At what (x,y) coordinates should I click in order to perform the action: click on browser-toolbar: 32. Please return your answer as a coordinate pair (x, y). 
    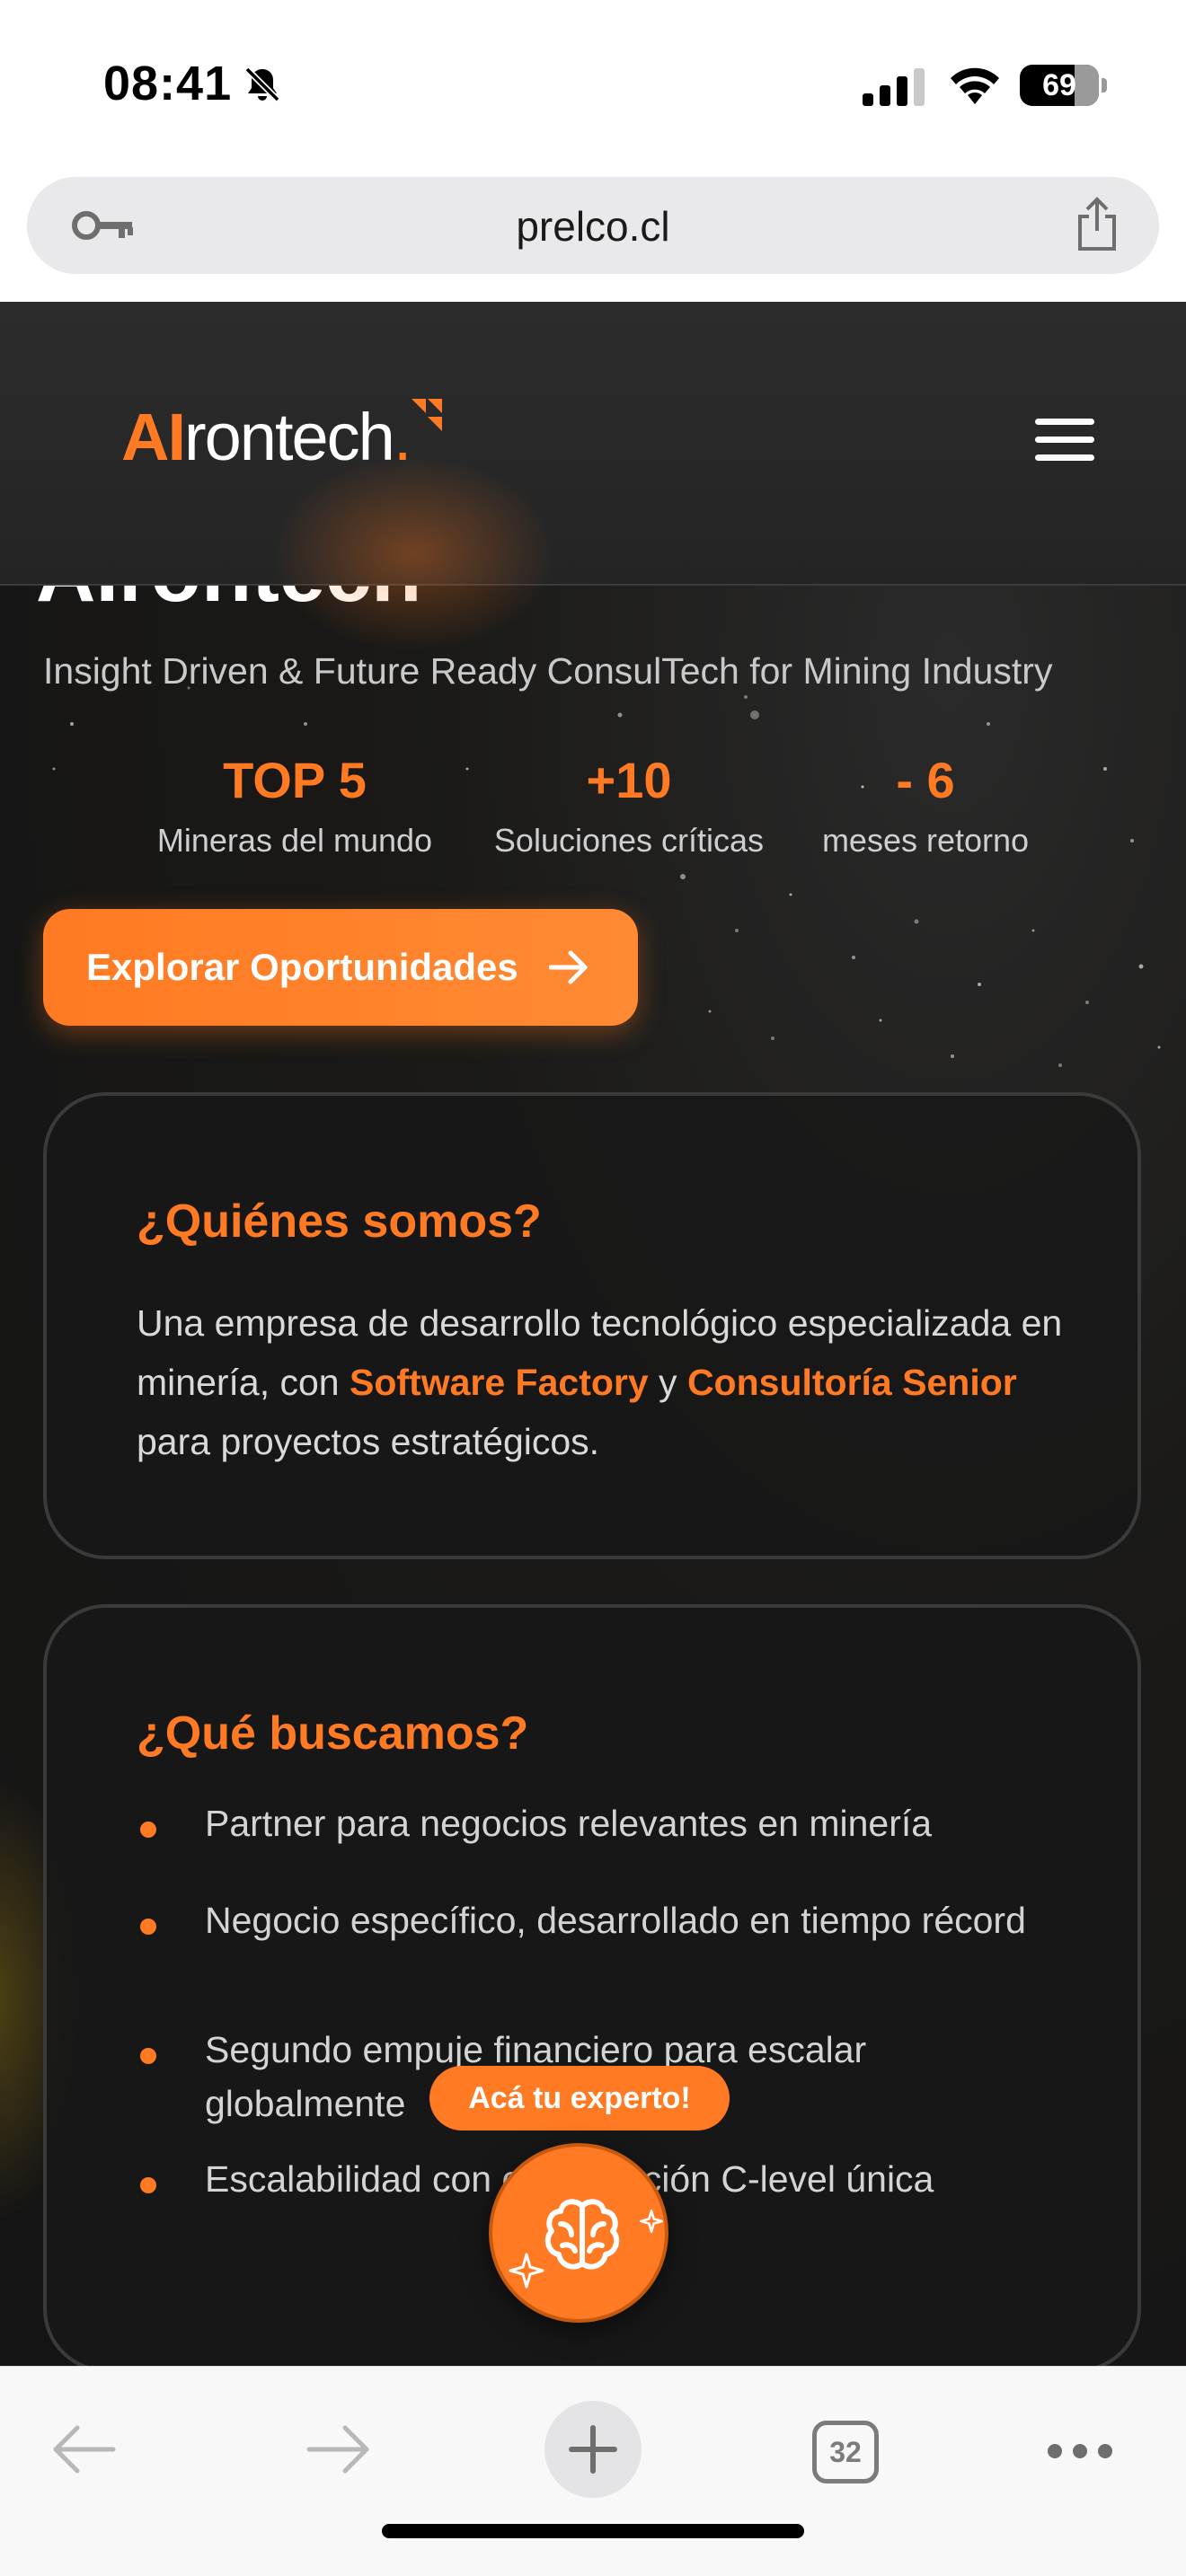
    Looking at the image, I should click on (593, 2471).